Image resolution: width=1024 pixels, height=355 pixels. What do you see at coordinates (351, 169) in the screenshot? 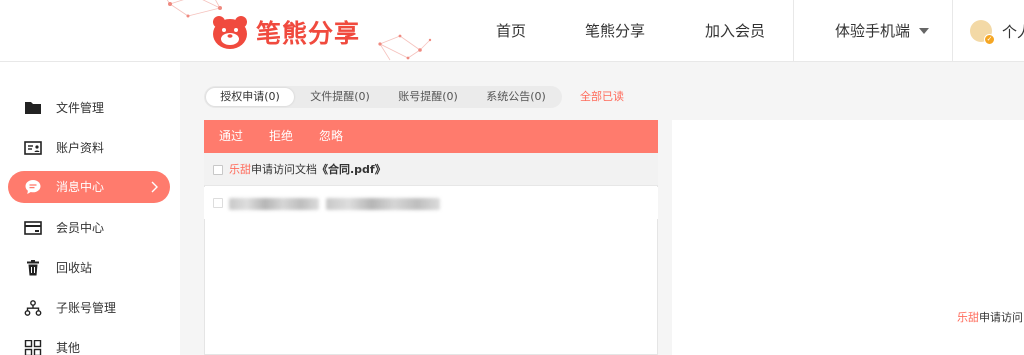
I see `document-name: 《合同.pdf》` at bounding box center [351, 169].